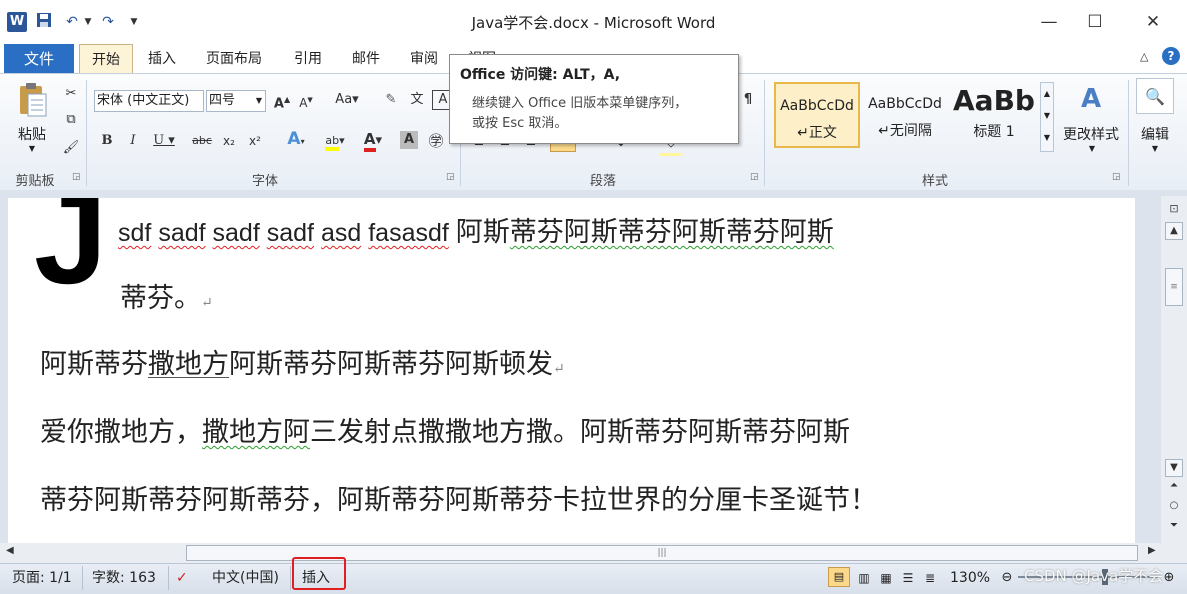  What do you see at coordinates (76, 177) in the screenshot?
I see `clipboard-dialog-launcher: ◲` at bounding box center [76, 177].